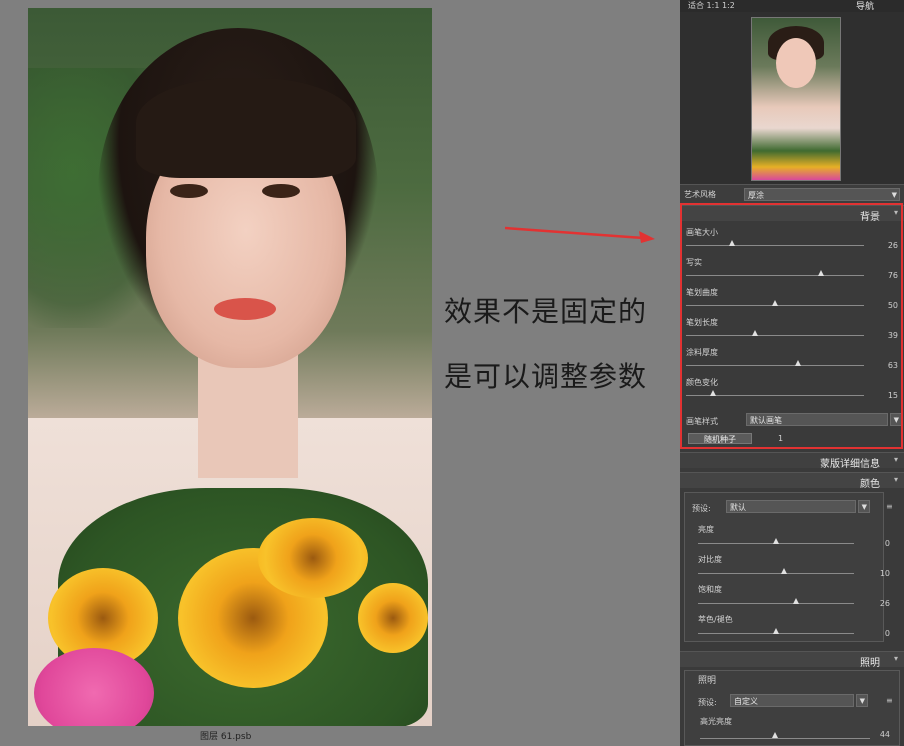 The height and width of the screenshot is (746, 904). What do you see at coordinates (707, 681) in the screenshot?
I see `lighting-subtitle: 照明` at bounding box center [707, 681].